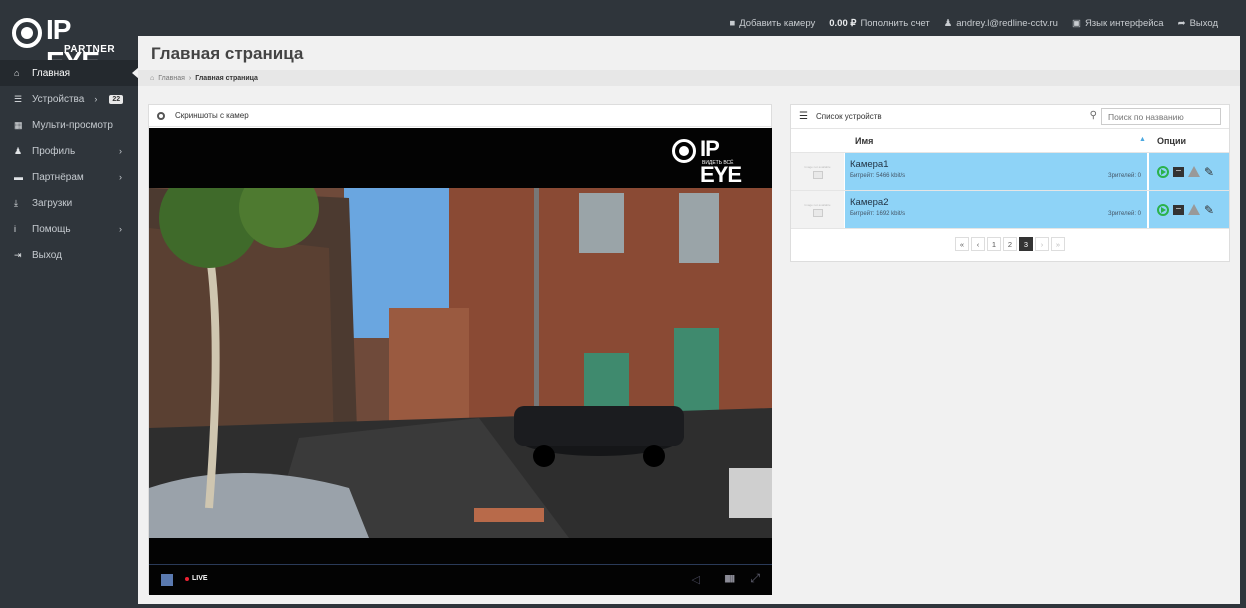 The image size is (1246, 608). I want to click on breadcrumb-home: Главная, so click(171, 78).